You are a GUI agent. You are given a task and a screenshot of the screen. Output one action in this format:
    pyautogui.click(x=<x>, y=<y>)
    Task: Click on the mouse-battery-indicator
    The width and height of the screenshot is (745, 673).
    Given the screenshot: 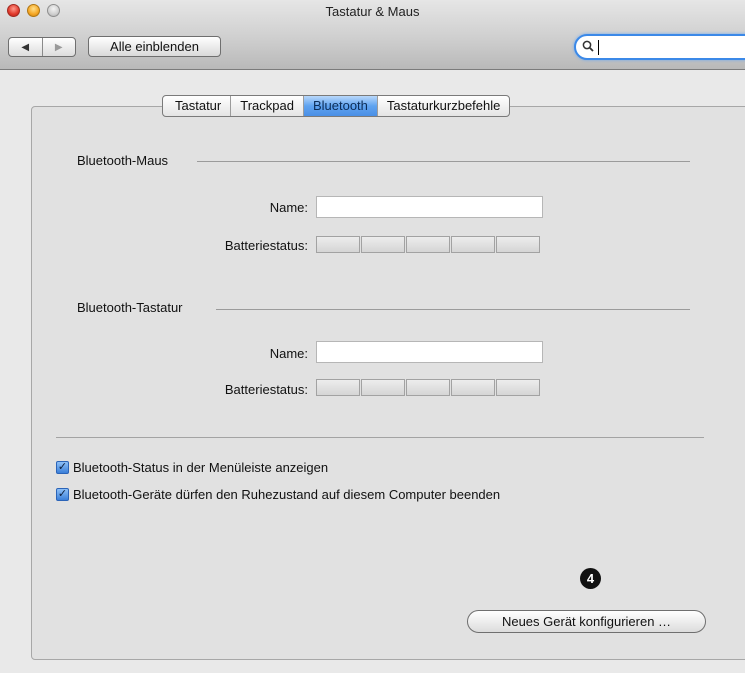 What is the action you would take?
    pyautogui.click(x=428, y=244)
    